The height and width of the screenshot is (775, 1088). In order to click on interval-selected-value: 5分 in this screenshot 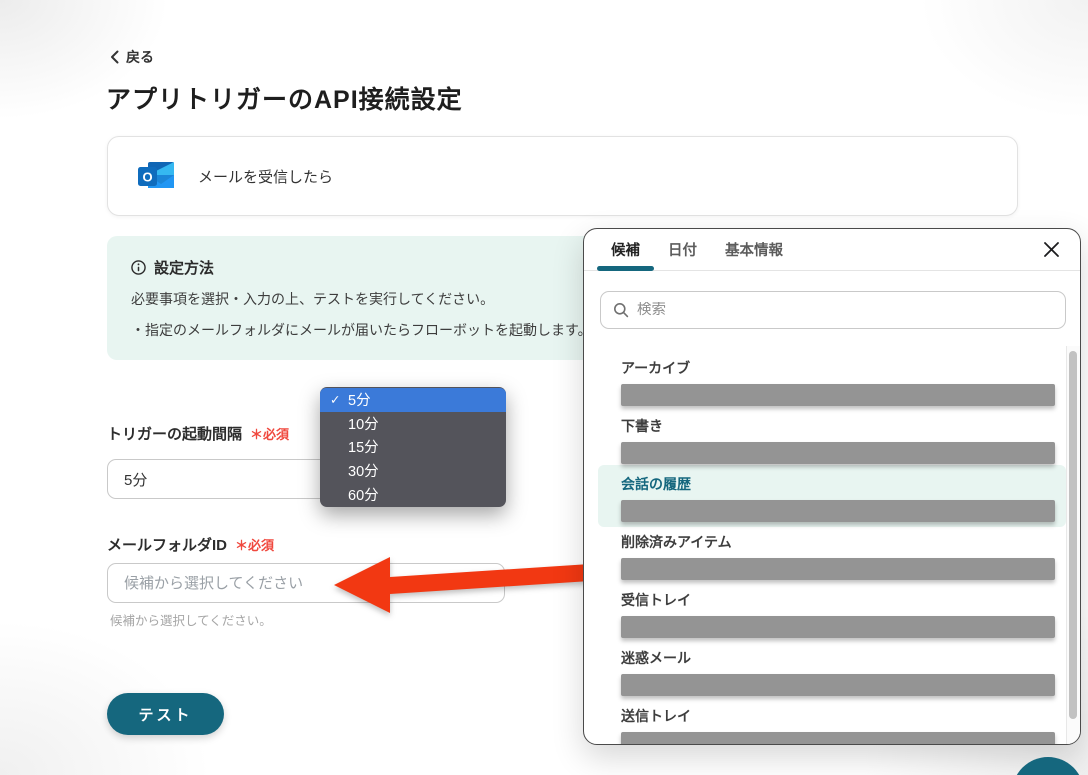, I will do `click(136, 480)`.